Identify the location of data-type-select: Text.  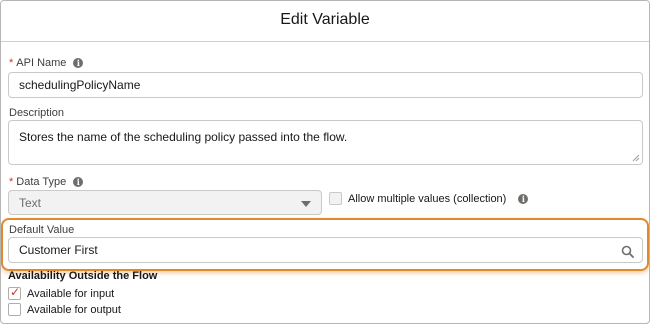
(165, 202).